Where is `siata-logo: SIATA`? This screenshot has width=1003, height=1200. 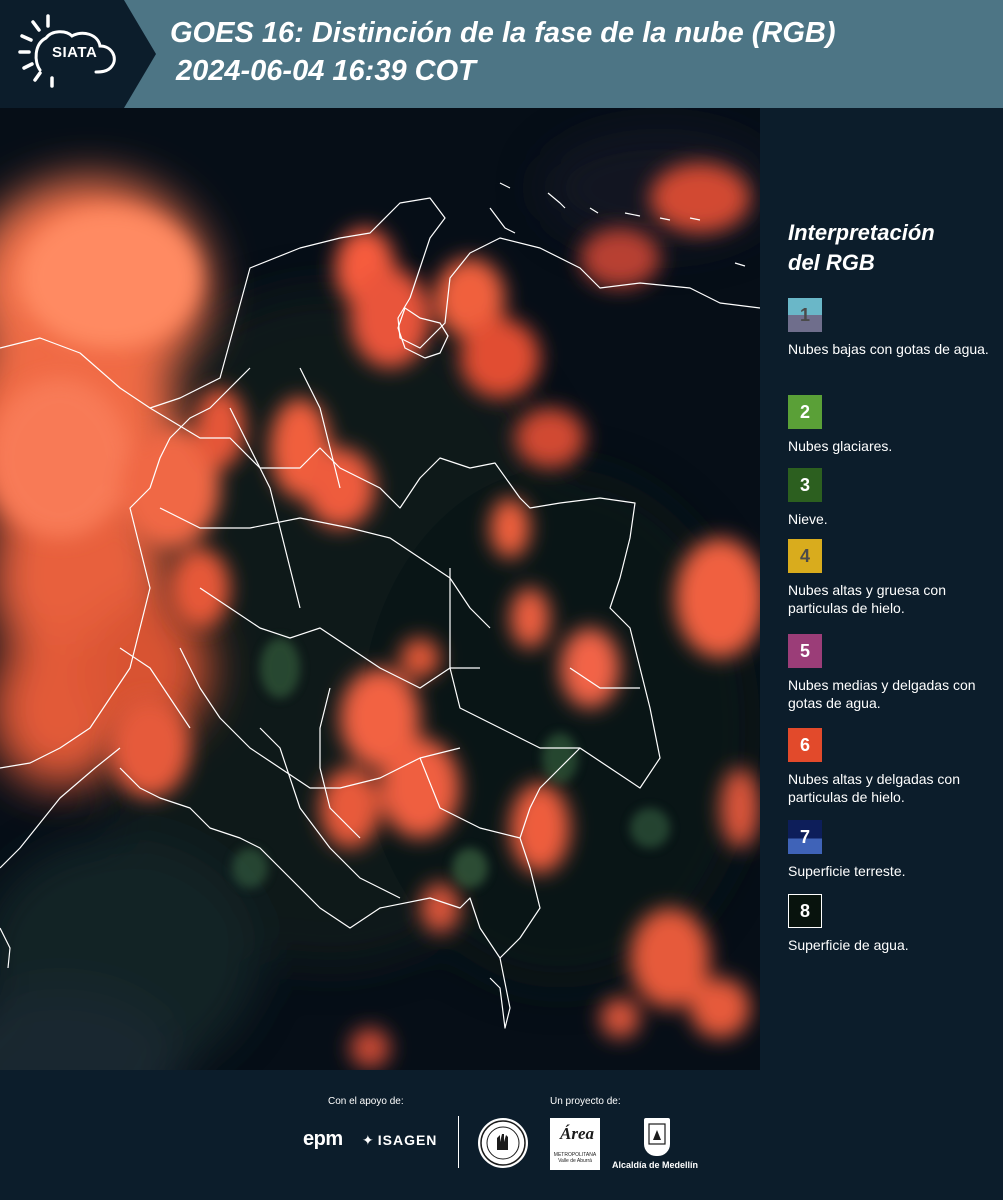
siata-logo: SIATA is located at coordinates (78, 54).